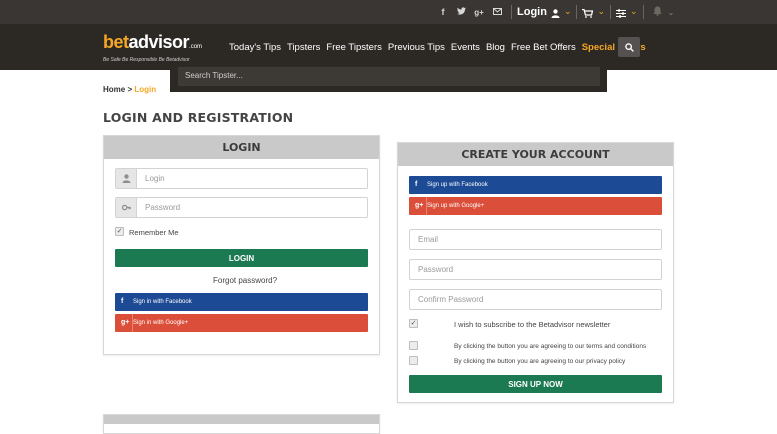  What do you see at coordinates (241, 258) in the screenshot?
I see `login-button: LOGIN` at bounding box center [241, 258].